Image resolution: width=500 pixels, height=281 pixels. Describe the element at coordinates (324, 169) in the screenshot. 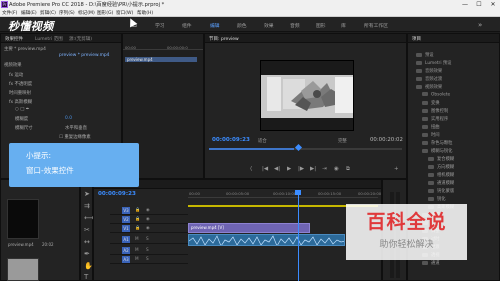

I see `insert-button: ⇥` at that location.